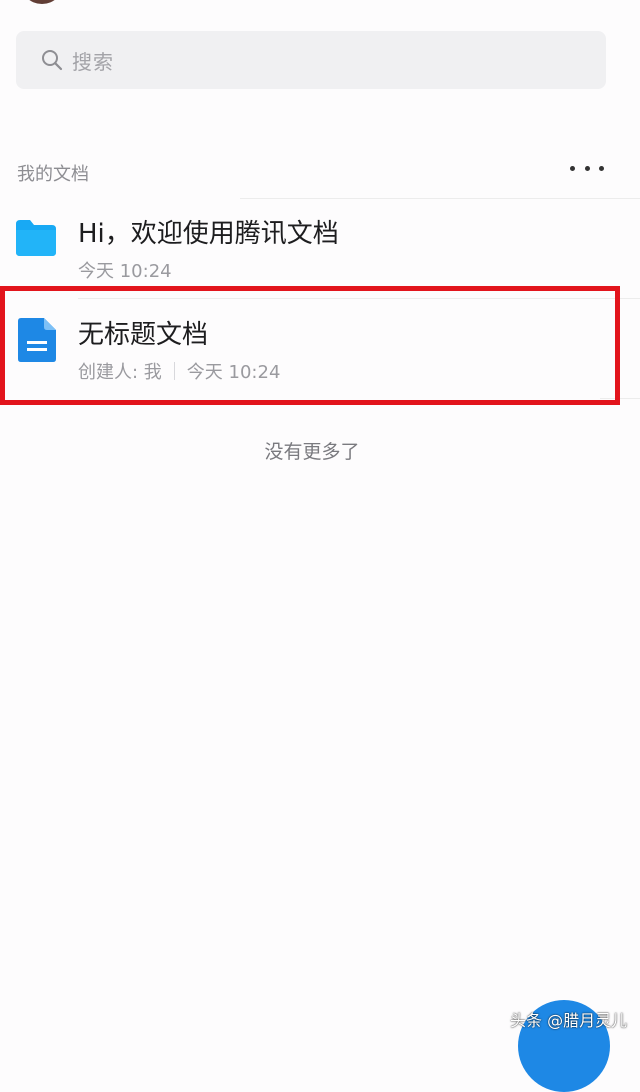 This screenshot has height=1092, width=640. What do you see at coordinates (569, 1020) in the screenshot?
I see `watermark: 头条 @腊月灵儿` at bounding box center [569, 1020].